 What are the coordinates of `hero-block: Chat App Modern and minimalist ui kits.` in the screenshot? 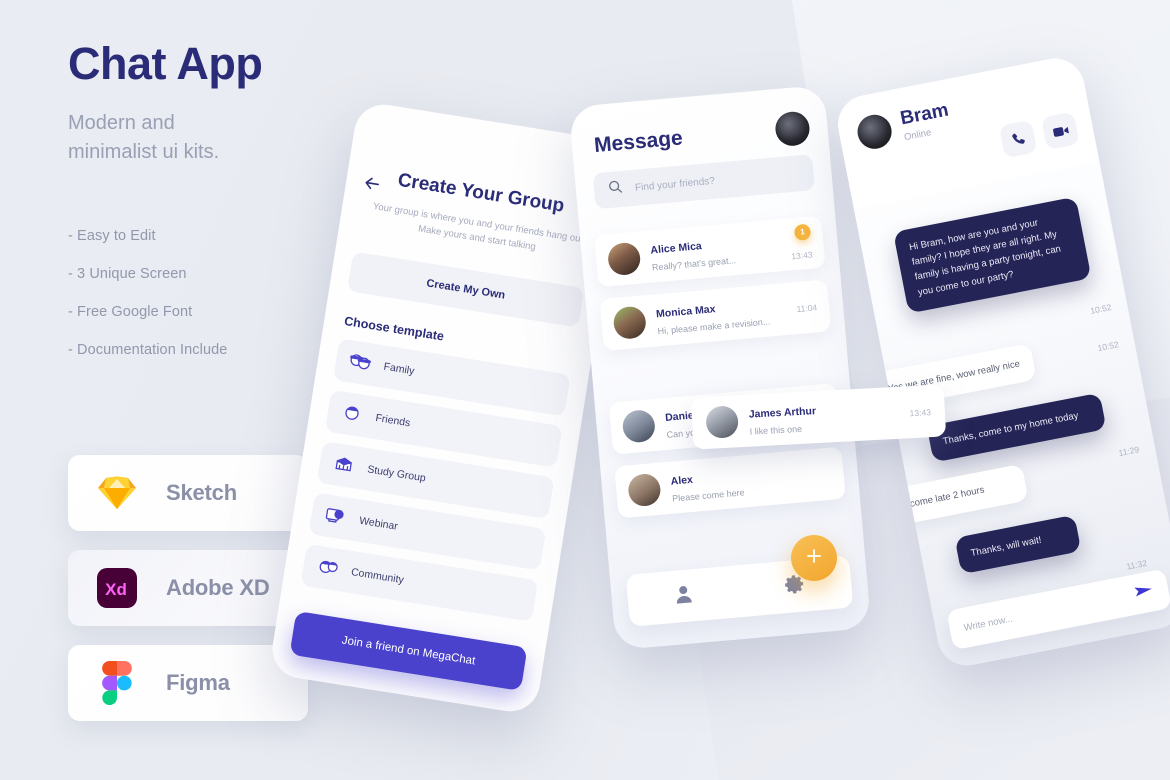 It's located at (218, 103).